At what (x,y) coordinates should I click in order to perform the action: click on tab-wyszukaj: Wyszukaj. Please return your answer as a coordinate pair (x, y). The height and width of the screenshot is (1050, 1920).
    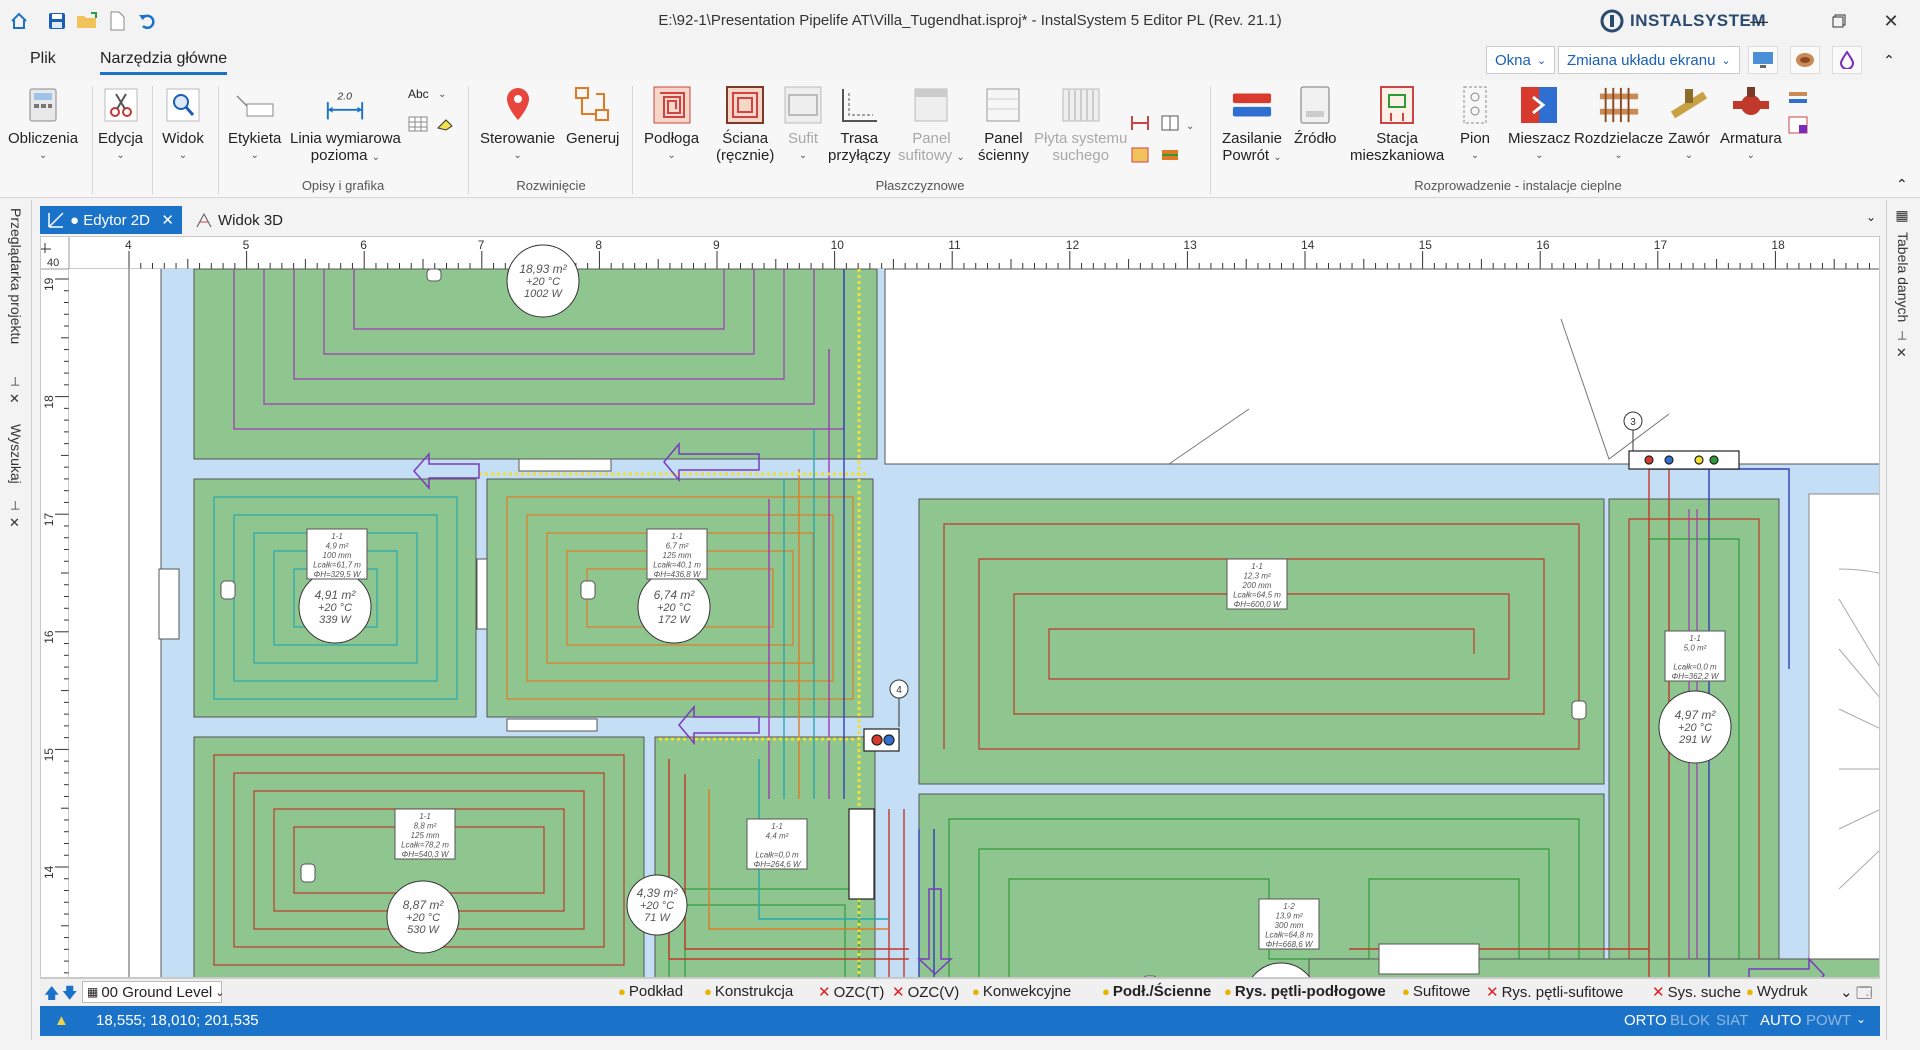
    Looking at the image, I should click on (16, 454).